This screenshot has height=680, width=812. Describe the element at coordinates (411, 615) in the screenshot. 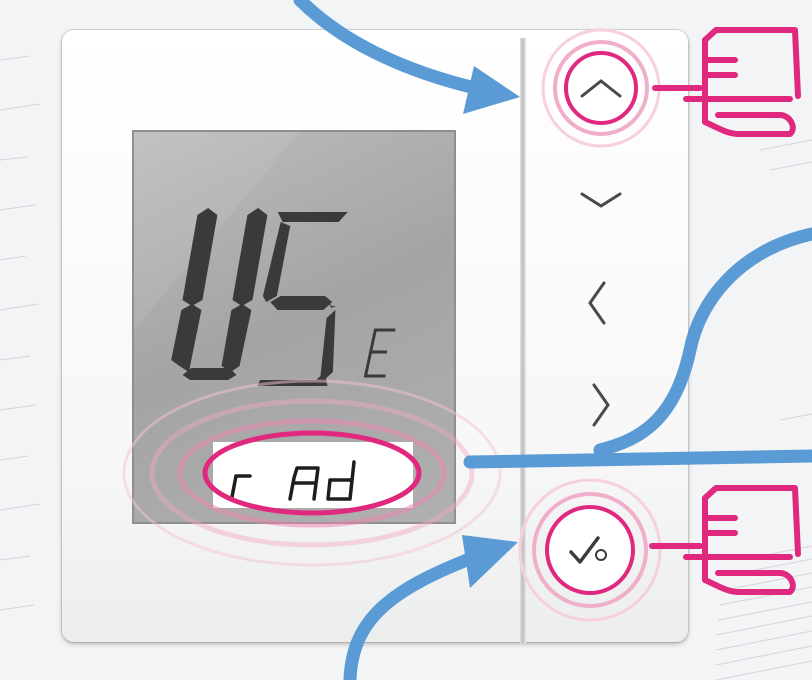

I see `arrow-to-confirm-button` at that location.